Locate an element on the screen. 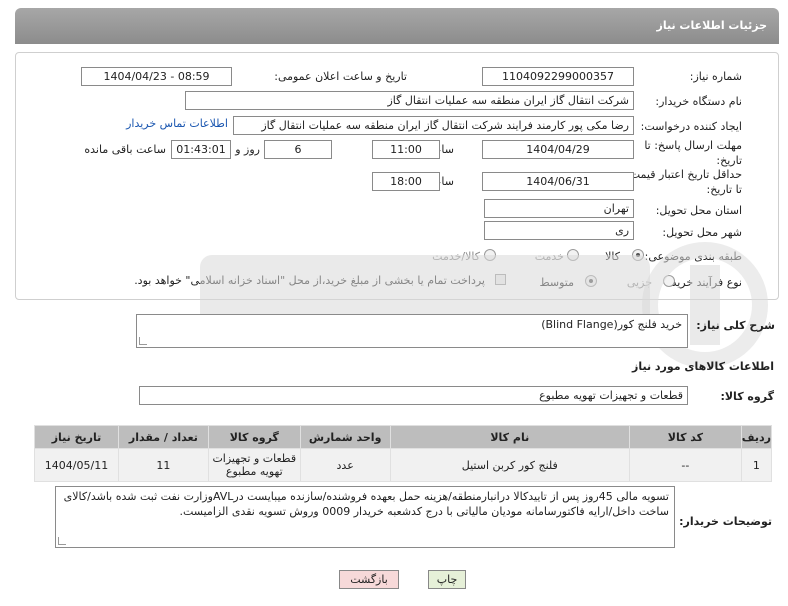 The width and height of the screenshot is (788, 606). remaining-label: ساعت باقی مانده is located at coordinates (125, 149).